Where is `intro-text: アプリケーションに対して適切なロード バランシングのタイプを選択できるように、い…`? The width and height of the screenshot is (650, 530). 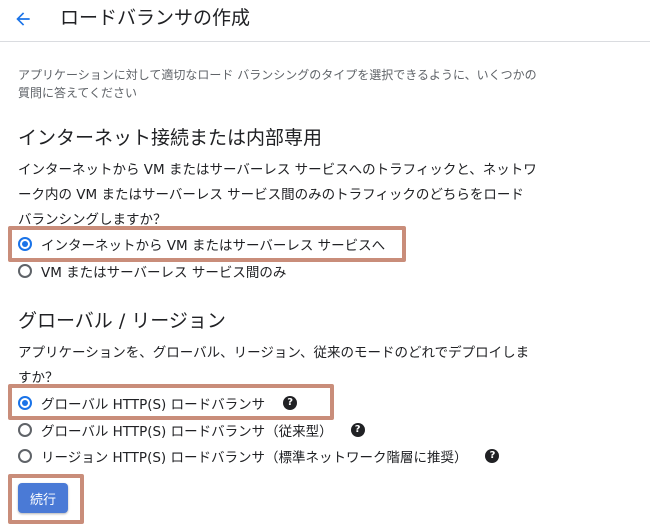
intro-text: アプリケーションに対して適切なロード バランシングのタイプを選択できるように、い… is located at coordinates (277, 84).